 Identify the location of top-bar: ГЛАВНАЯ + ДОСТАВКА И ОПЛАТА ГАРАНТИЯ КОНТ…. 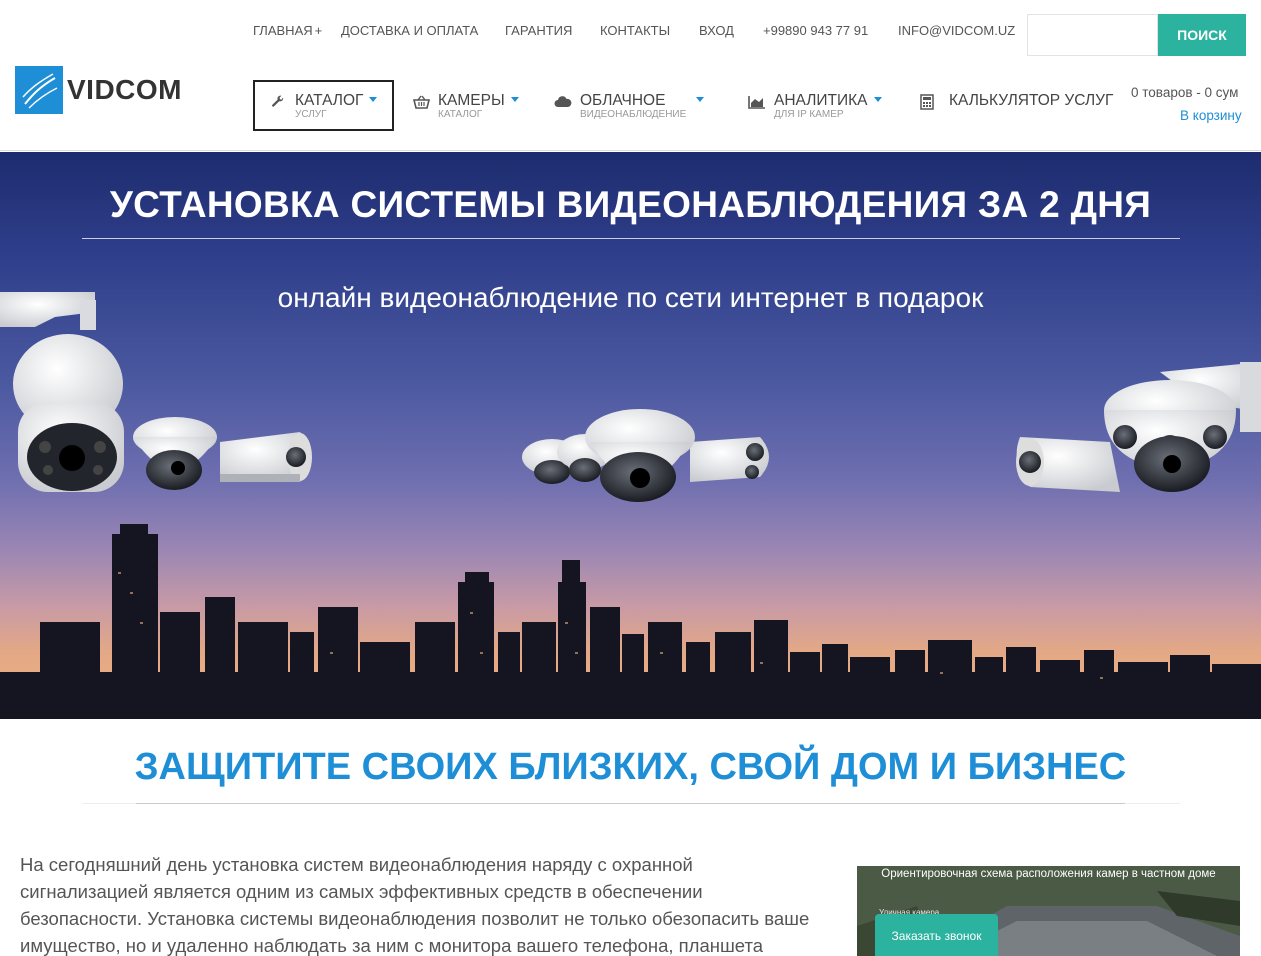
(630, 31).